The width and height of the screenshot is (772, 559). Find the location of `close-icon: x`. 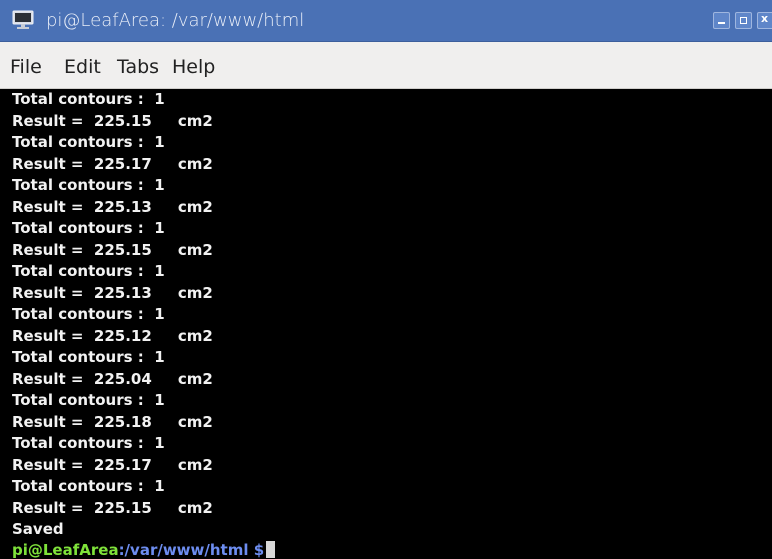

close-icon: x is located at coordinates (765, 18).